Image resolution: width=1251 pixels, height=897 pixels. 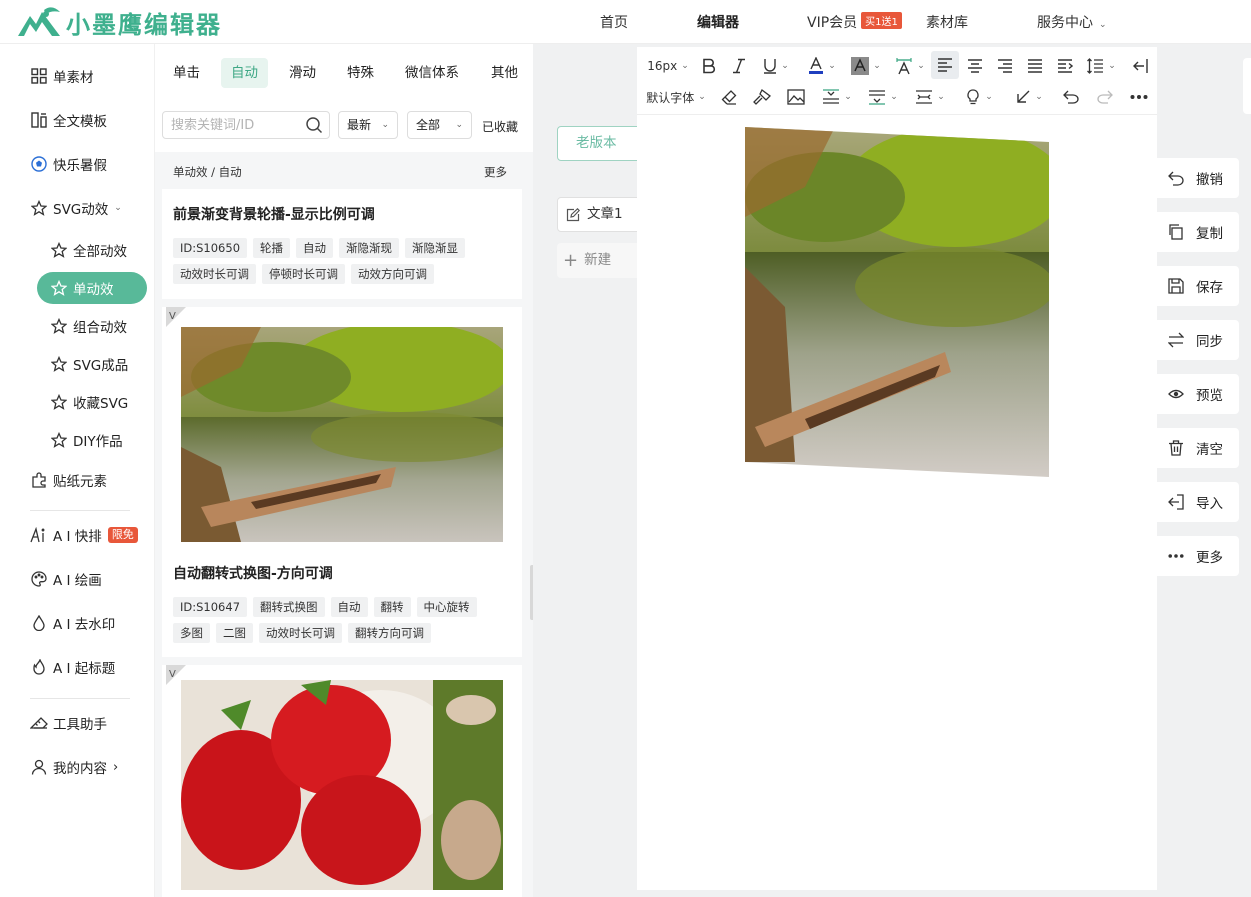 What do you see at coordinates (39, 120) in the screenshot?
I see `template-icon` at bounding box center [39, 120].